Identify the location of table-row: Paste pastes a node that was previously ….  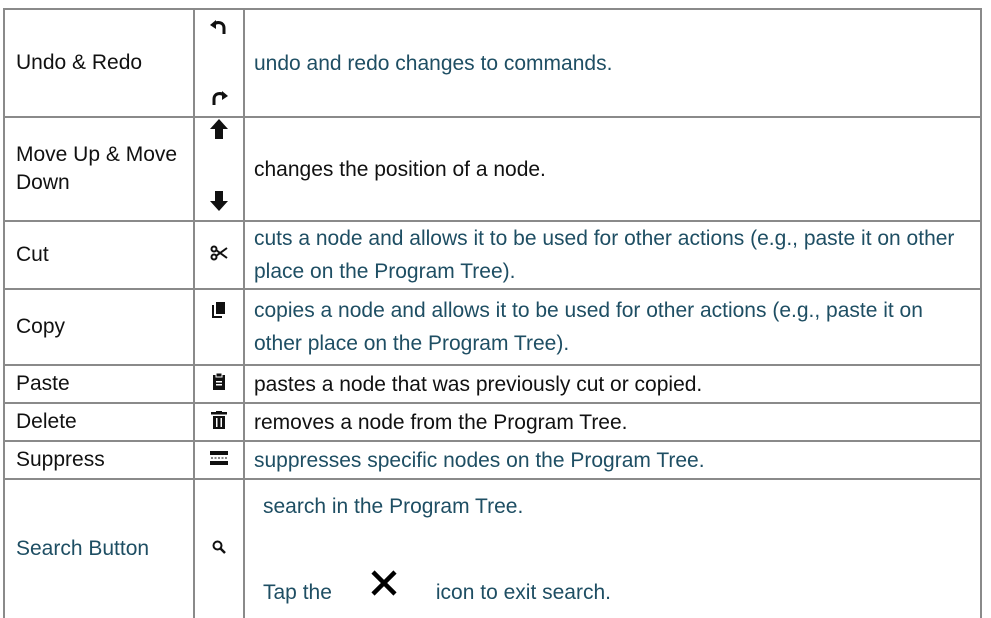
(492, 384).